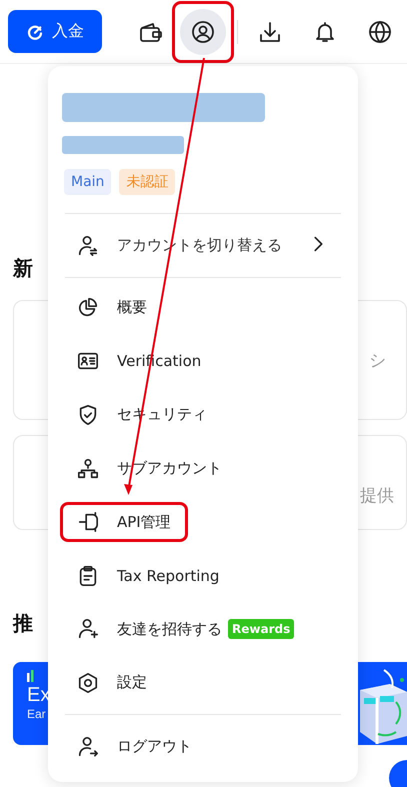 Image resolution: width=407 pixels, height=787 pixels. I want to click on section-heading: 新, so click(23, 268).